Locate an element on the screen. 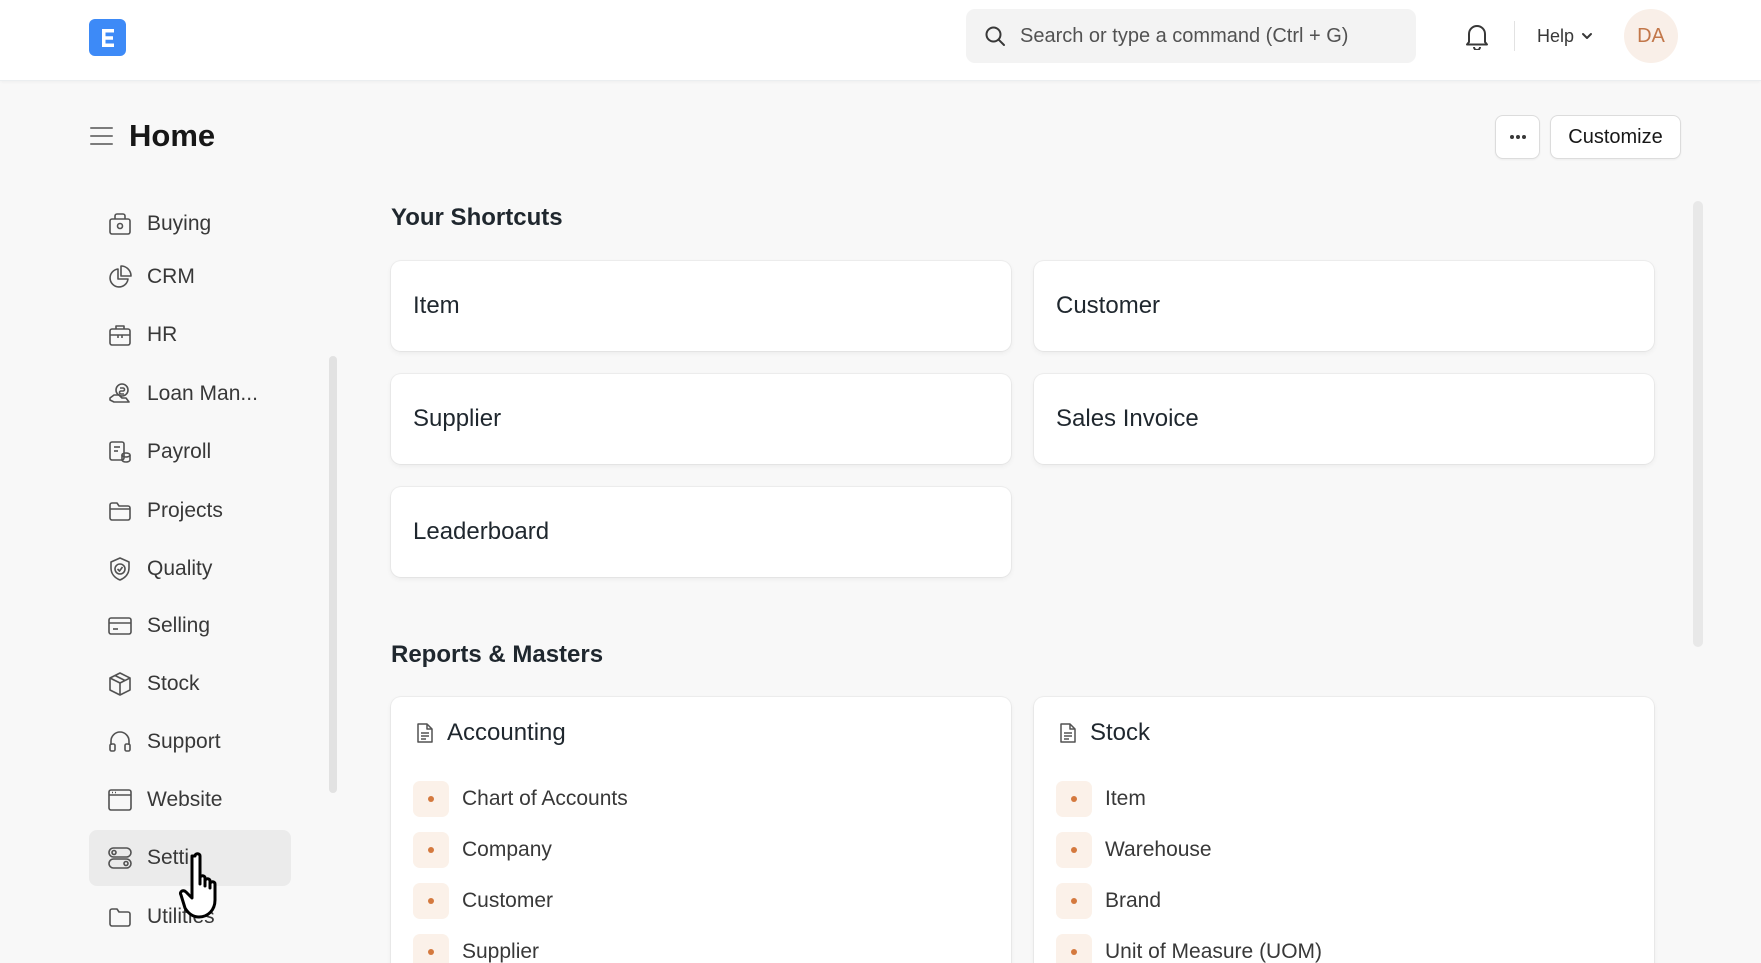  search-icon is located at coordinates (995, 36).